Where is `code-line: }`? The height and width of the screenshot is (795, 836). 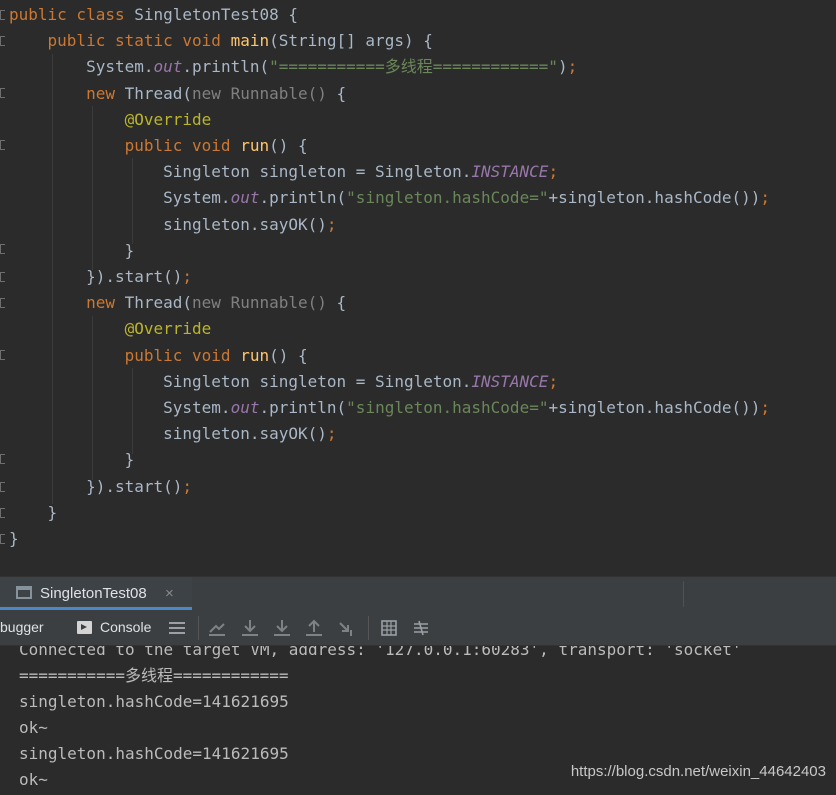 code-line: } is located at coordinates (14, 539).